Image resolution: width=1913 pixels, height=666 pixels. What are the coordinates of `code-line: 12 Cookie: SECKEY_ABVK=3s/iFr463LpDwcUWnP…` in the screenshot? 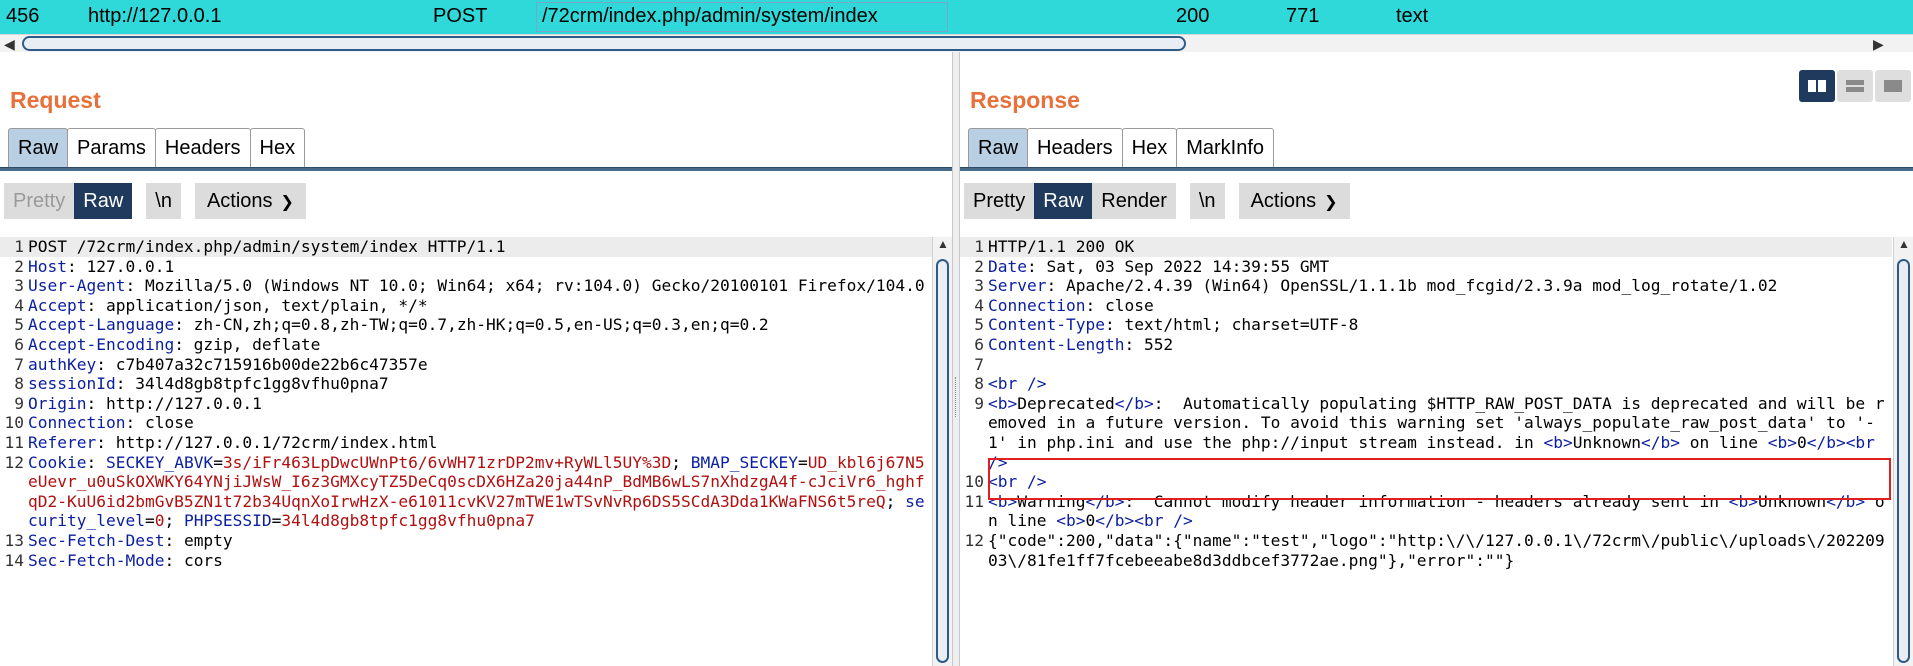 It's located at (466, 492).